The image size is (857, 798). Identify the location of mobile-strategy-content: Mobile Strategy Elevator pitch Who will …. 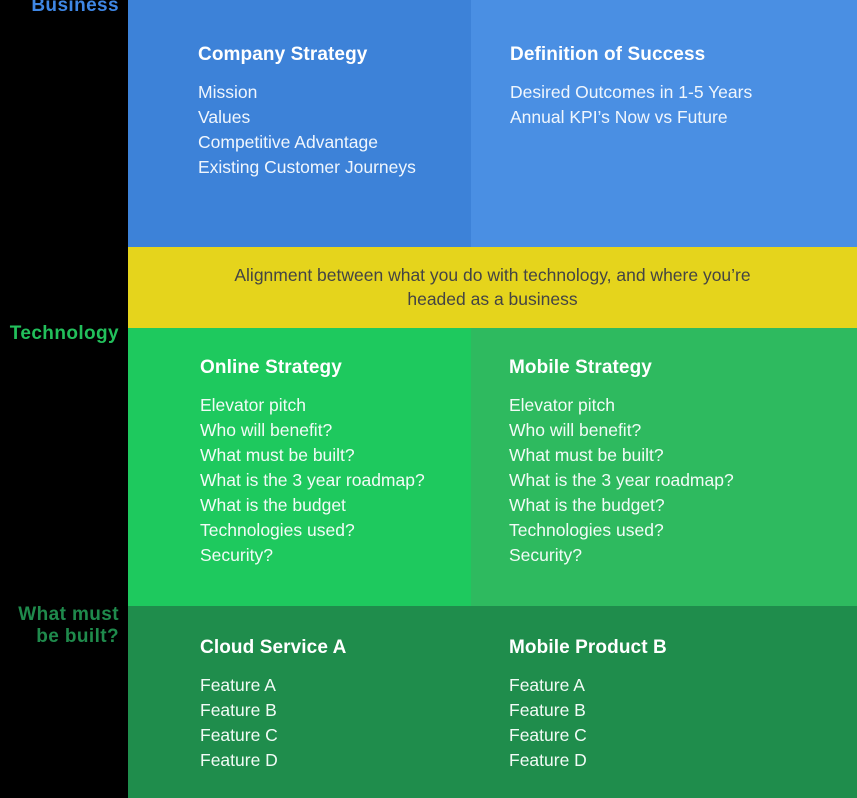
(621, 462).